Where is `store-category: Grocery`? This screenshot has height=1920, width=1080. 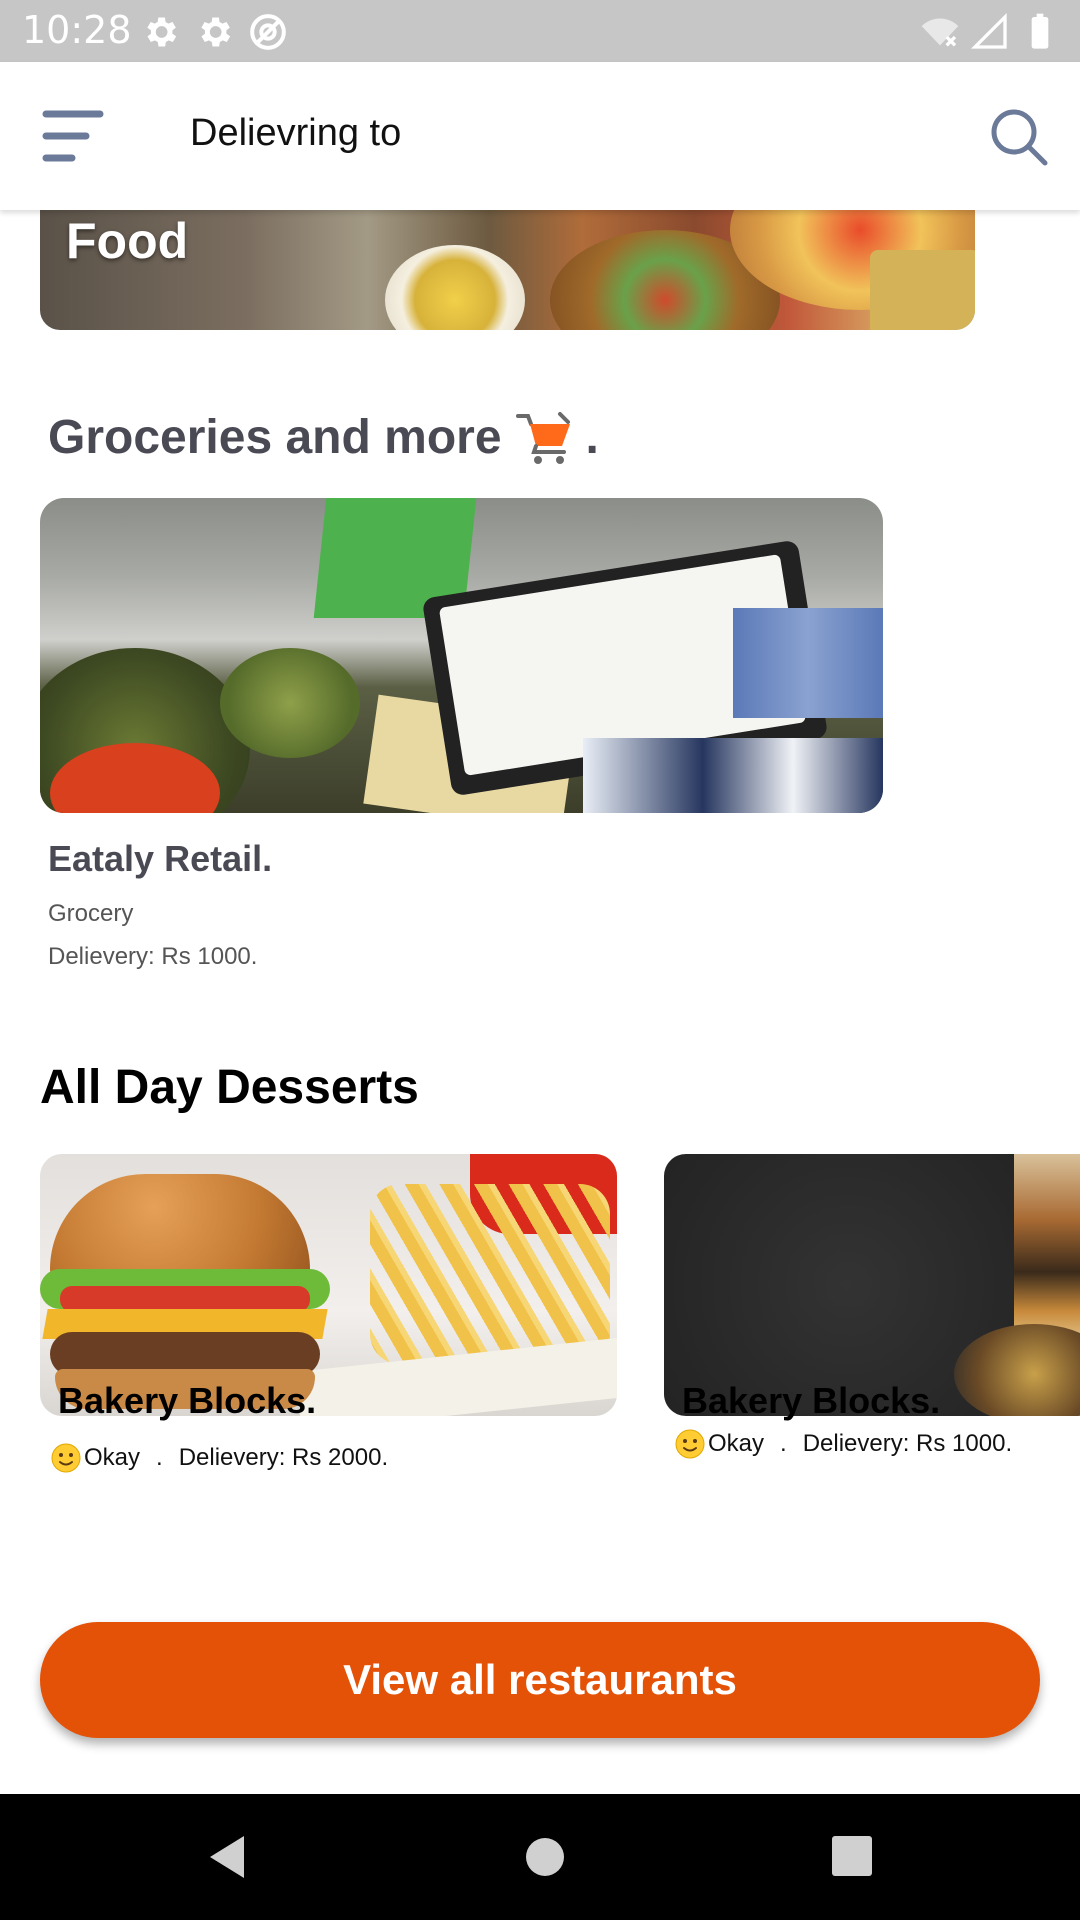 store-category: Grocery is located at coordinates (91, 913).